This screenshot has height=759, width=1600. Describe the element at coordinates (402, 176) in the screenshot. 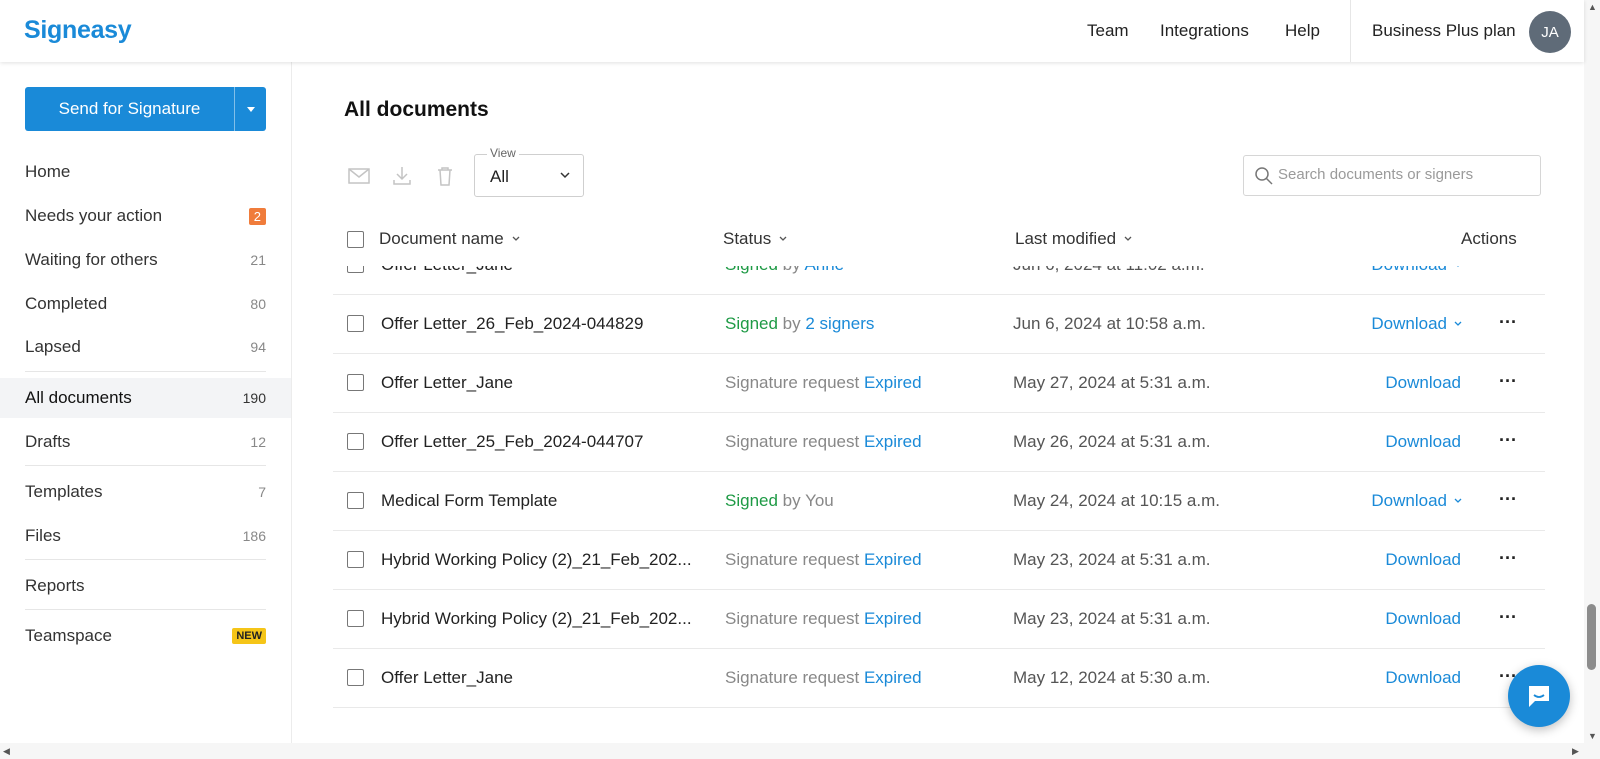

I see `download-icon` at that location.